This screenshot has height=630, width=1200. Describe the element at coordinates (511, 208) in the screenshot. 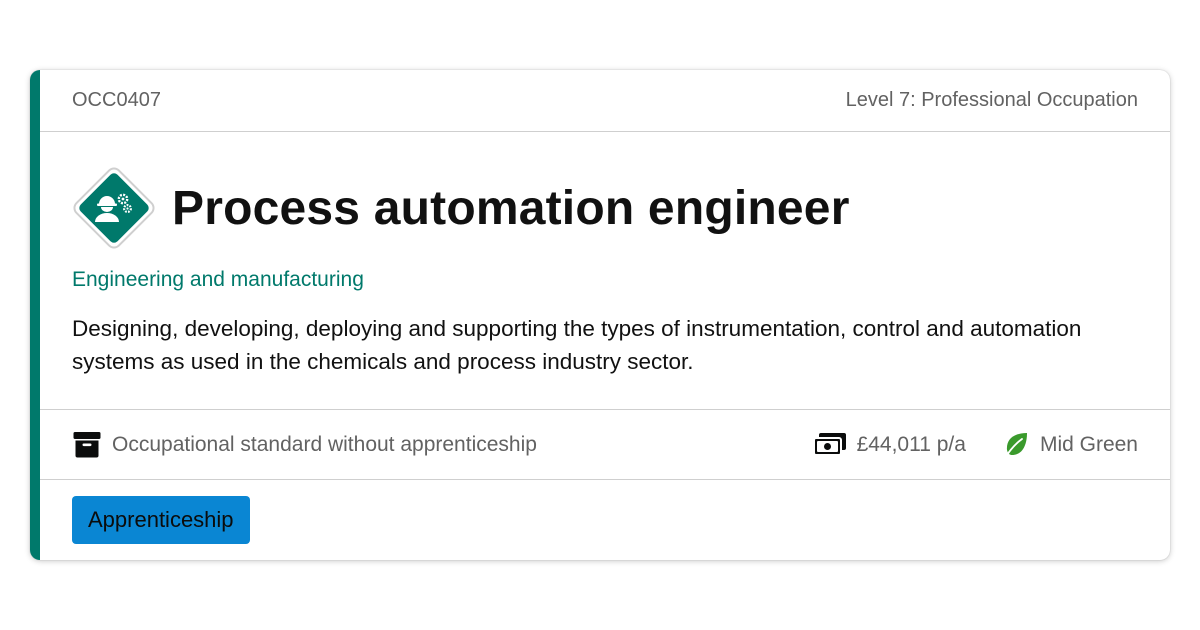

I see `page-title: Process automation engineer` at that location.